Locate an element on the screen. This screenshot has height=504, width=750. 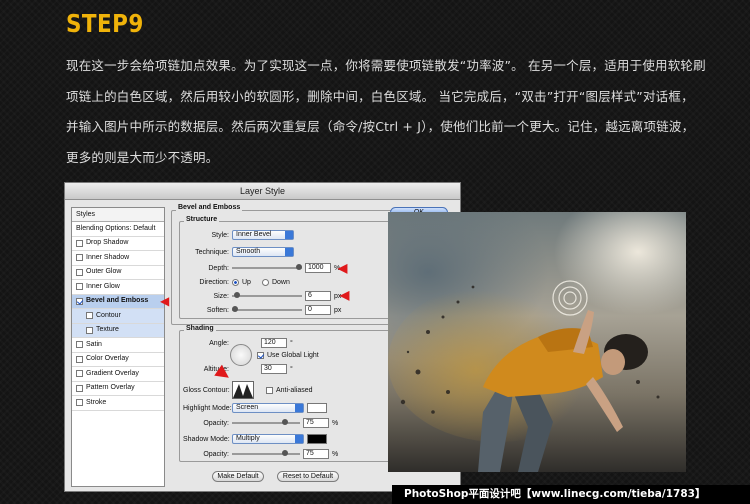
size-input: 6 is located at coordinates (318, 296).